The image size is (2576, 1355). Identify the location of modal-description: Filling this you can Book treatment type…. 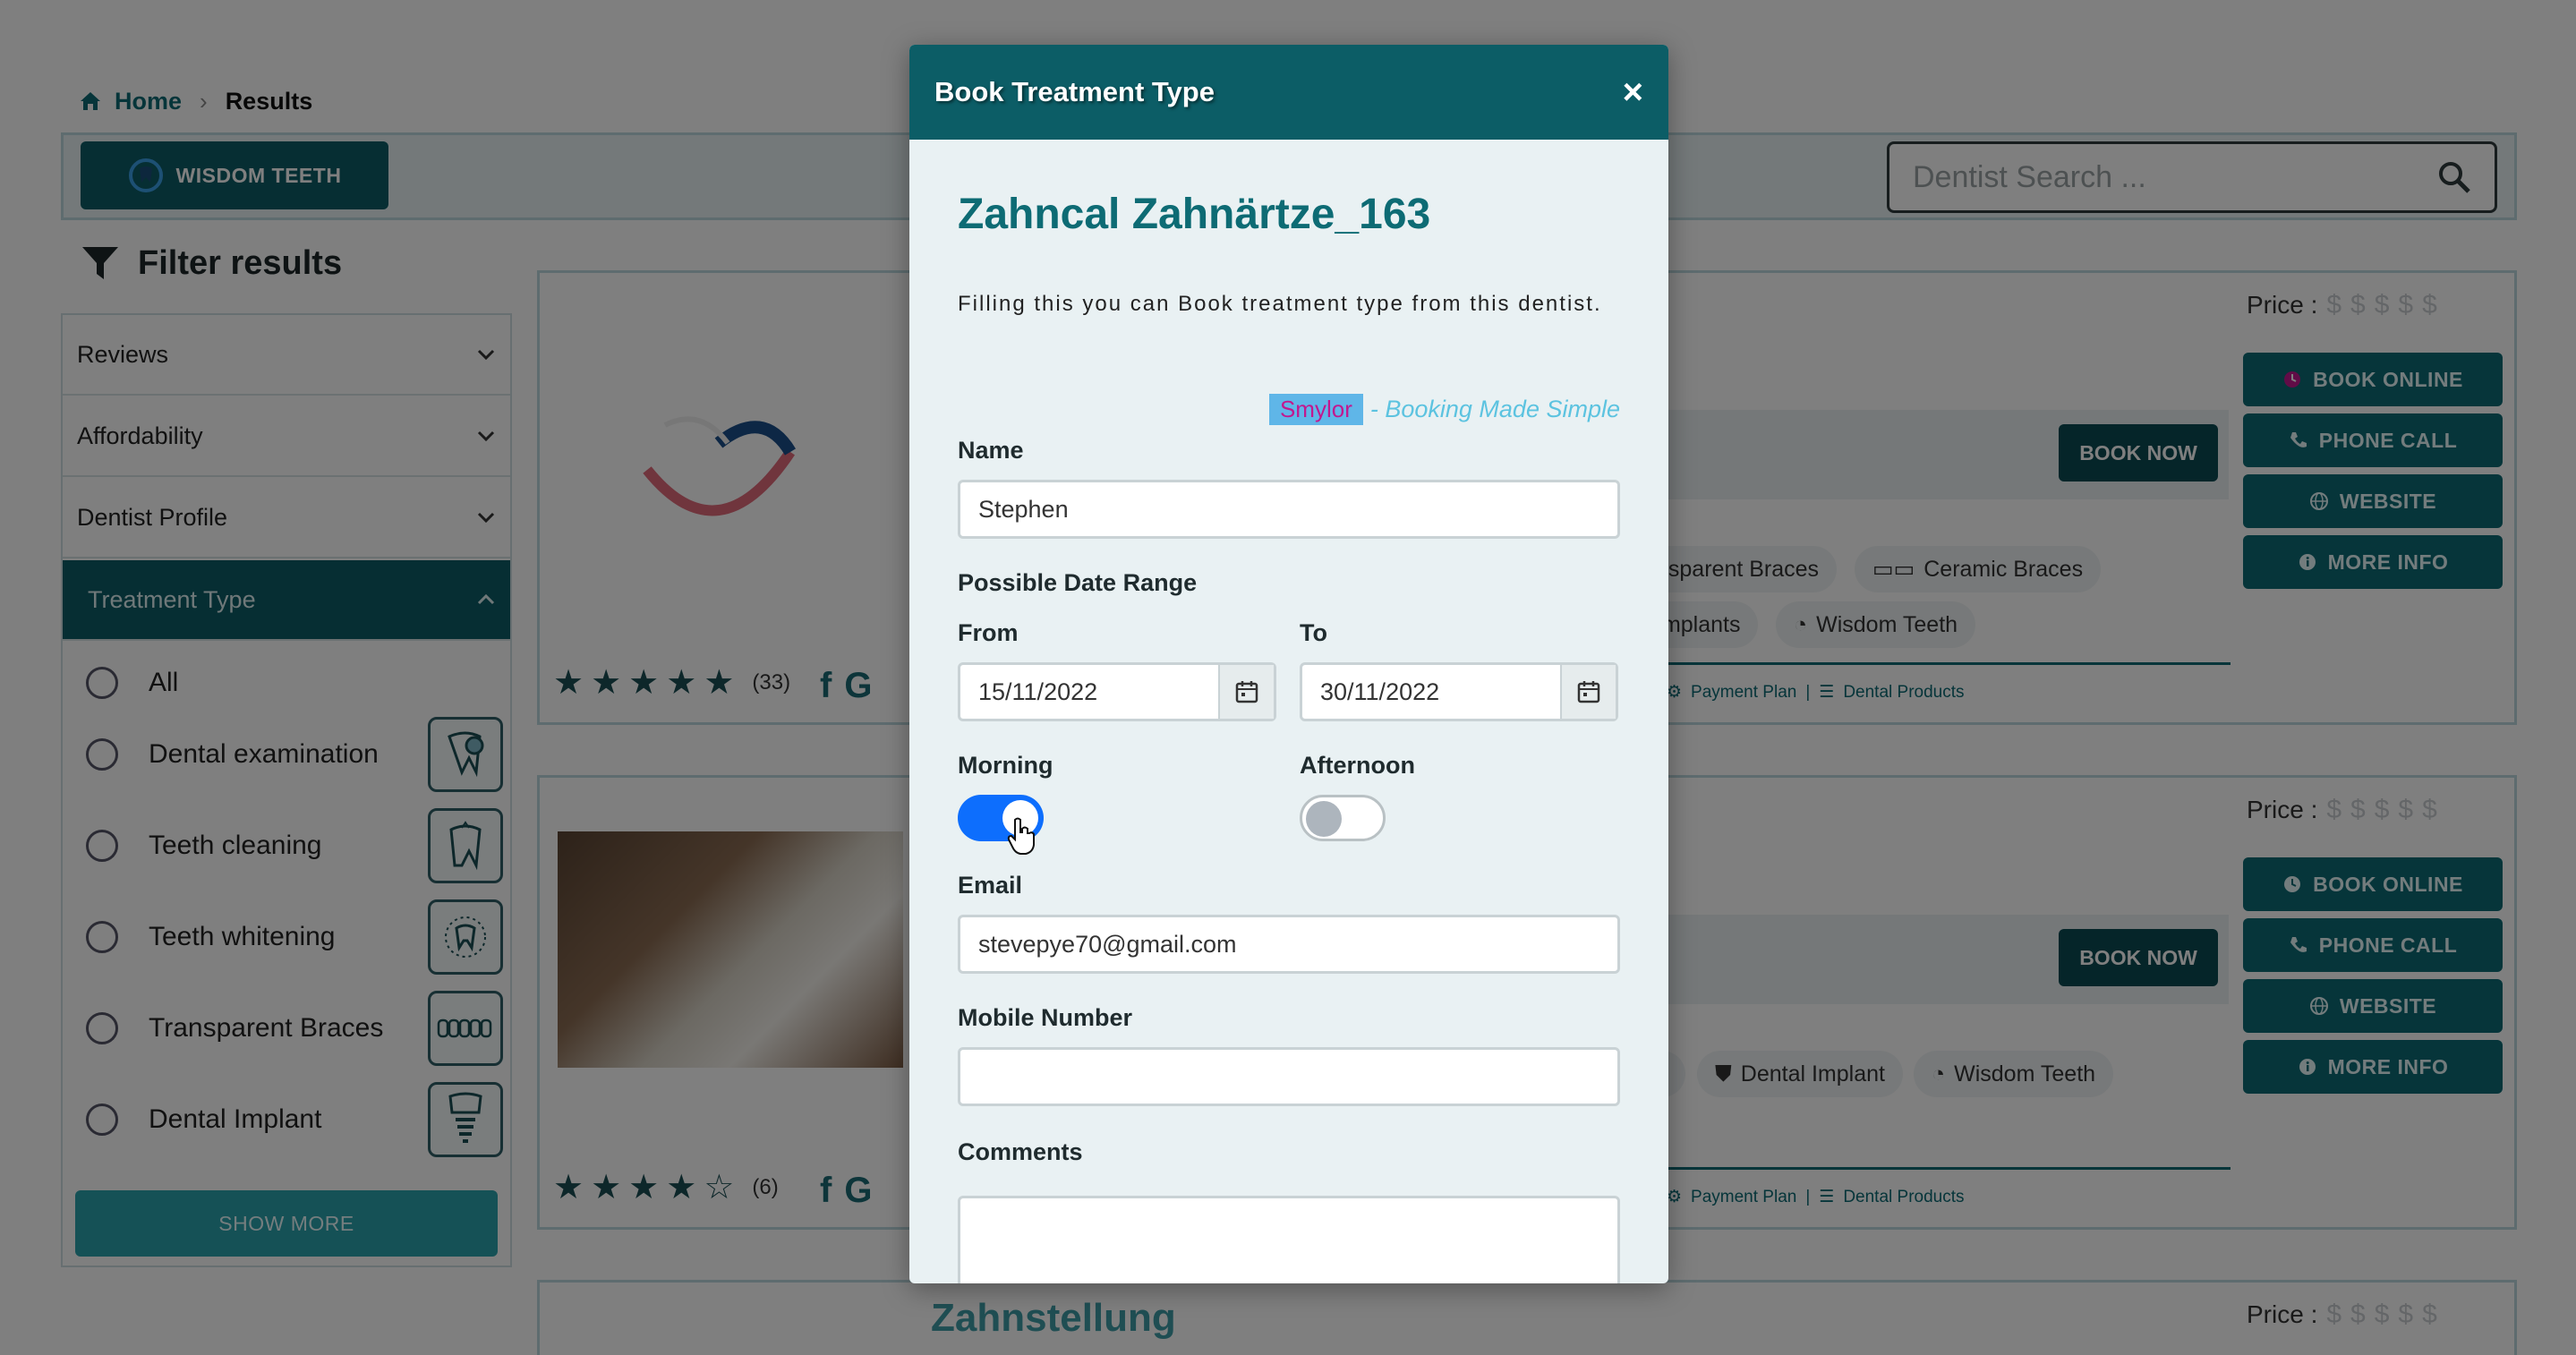
(1280, 304).